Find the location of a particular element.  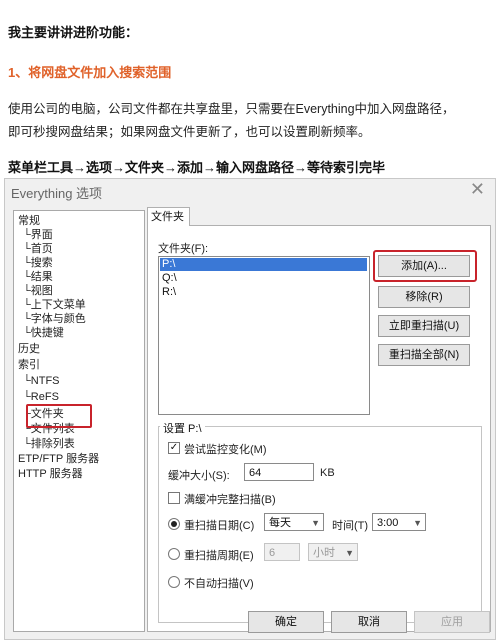

monitor-changes-checkbox: ✓ is located at coordinates (174, 448).